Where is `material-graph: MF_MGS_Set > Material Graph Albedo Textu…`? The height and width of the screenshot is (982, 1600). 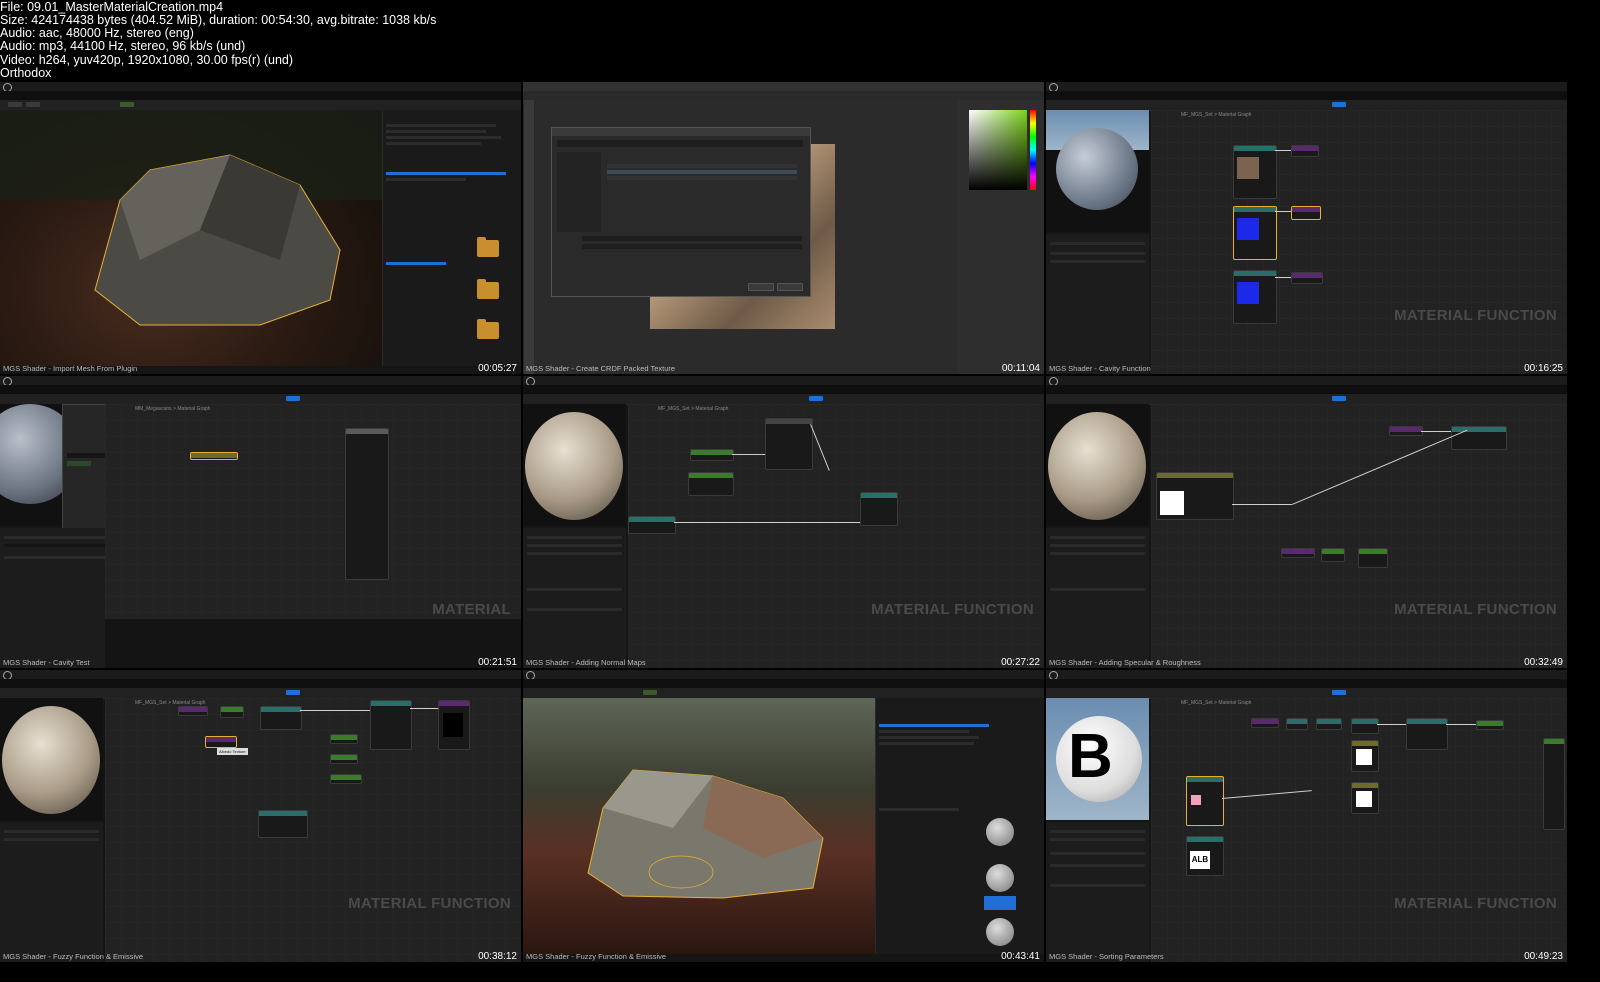 material-graph: MF_MGS_Set > Material Graph Albedo Textu… is located at coordinates (313, 830).